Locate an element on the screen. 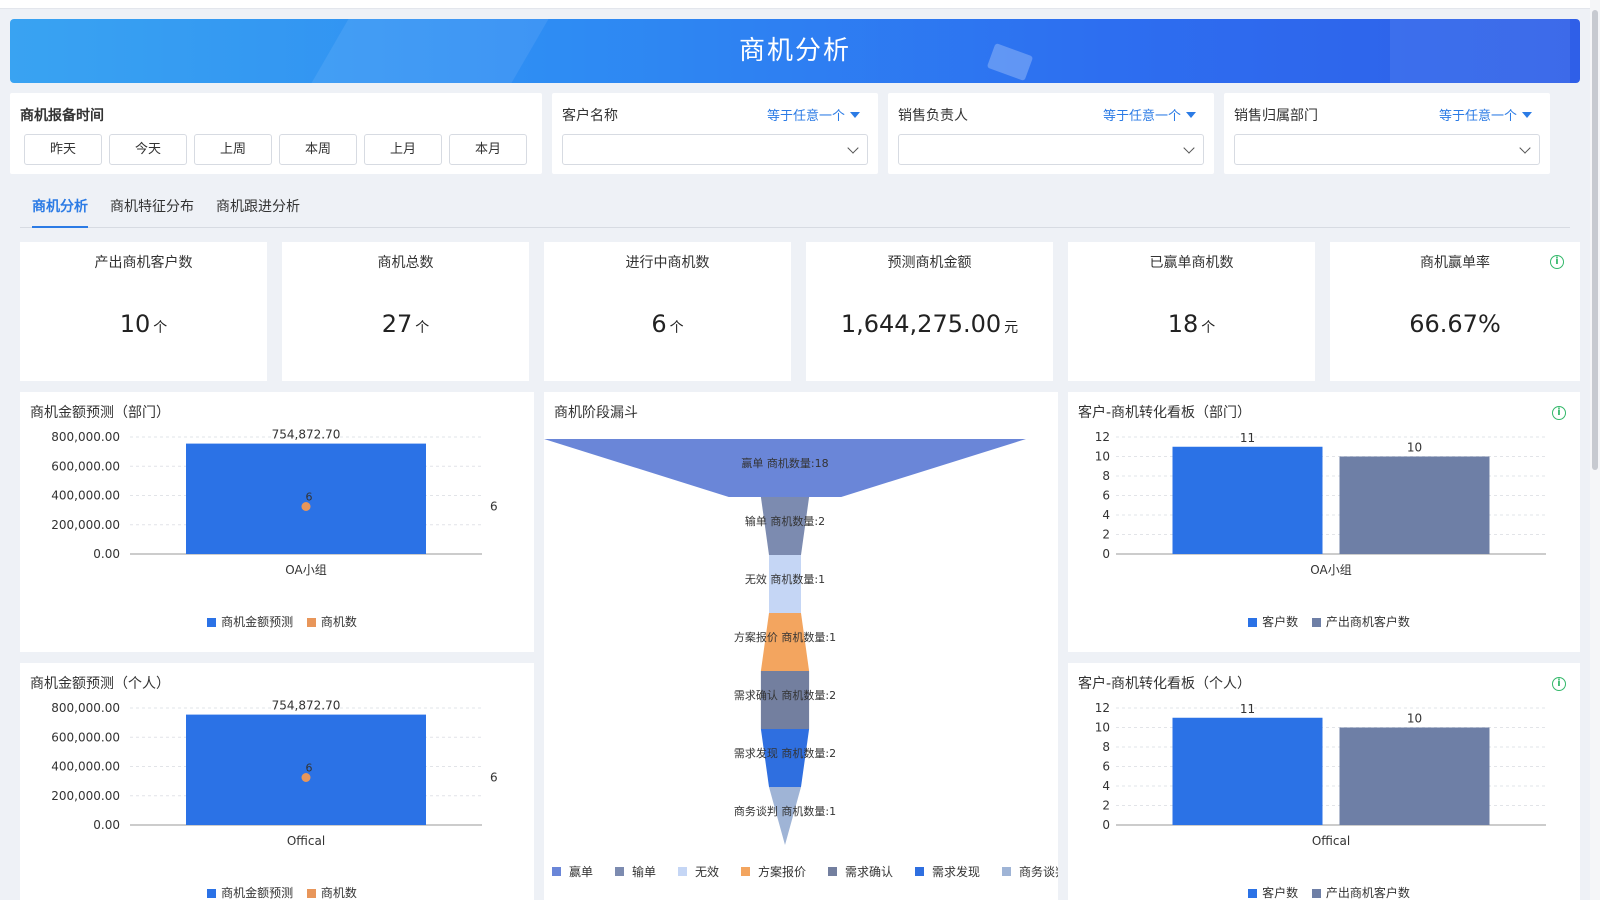 This screenshot has width=1600, height=900. kpi-number: 66.67% is located at coordinates (1455, 324).